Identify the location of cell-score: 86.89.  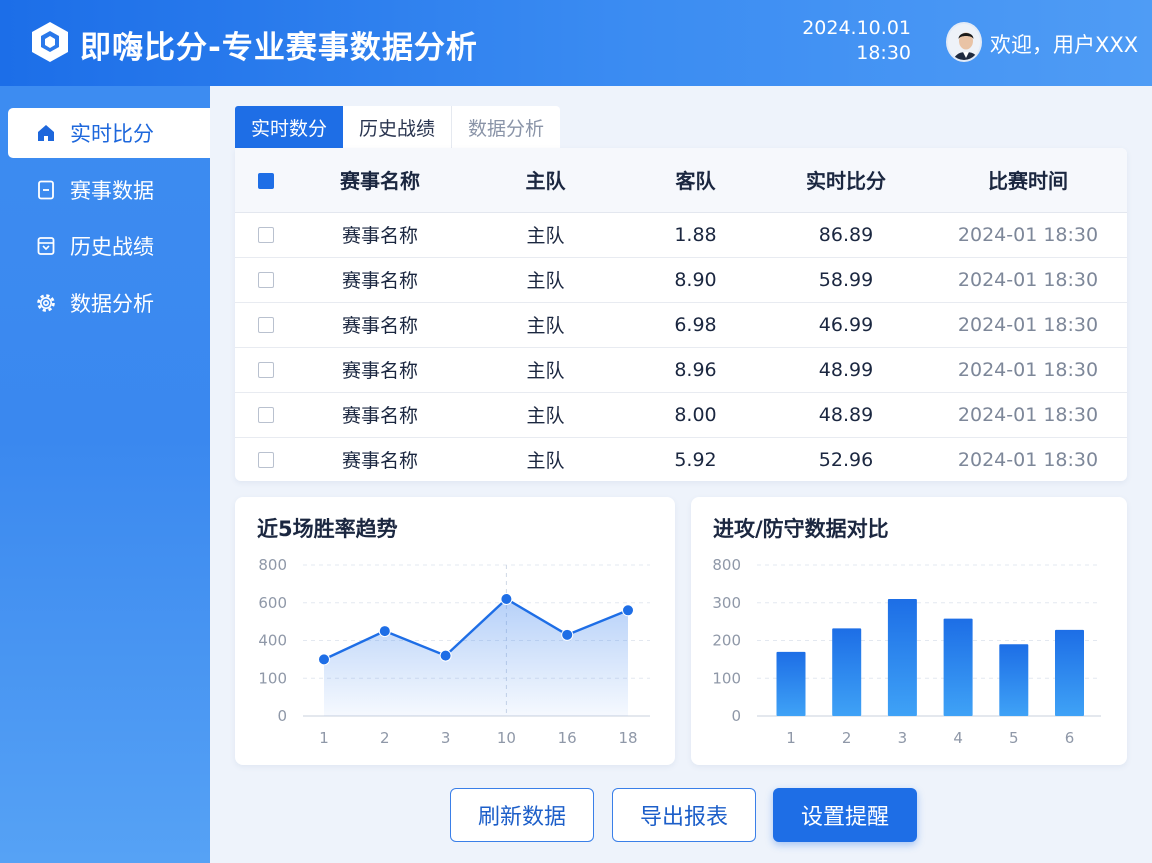
(846, 235).